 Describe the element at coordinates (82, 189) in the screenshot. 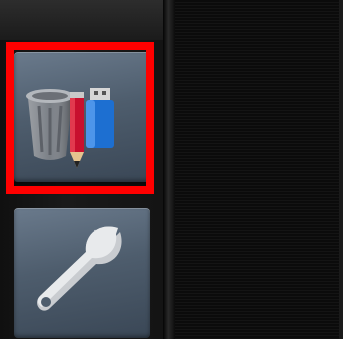

I see `tile-divider-shadow` at that location.